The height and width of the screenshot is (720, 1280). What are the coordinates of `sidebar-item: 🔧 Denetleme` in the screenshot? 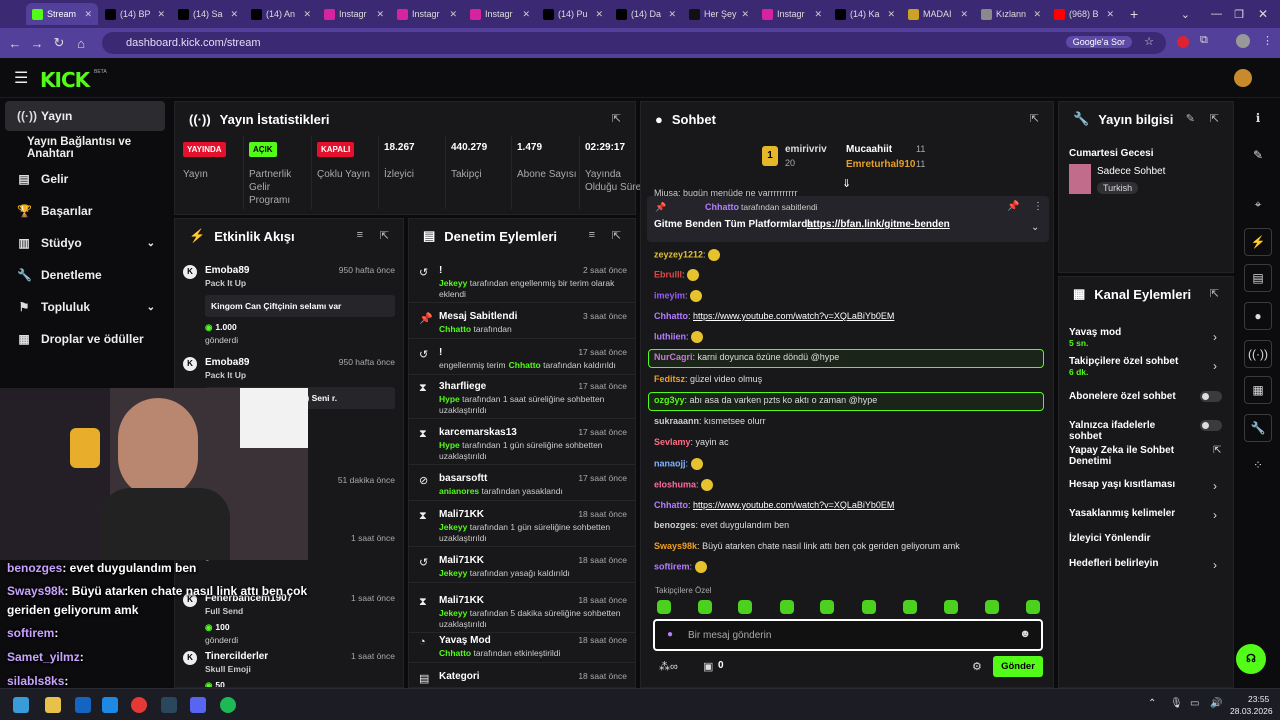 It's located at (85, 275).